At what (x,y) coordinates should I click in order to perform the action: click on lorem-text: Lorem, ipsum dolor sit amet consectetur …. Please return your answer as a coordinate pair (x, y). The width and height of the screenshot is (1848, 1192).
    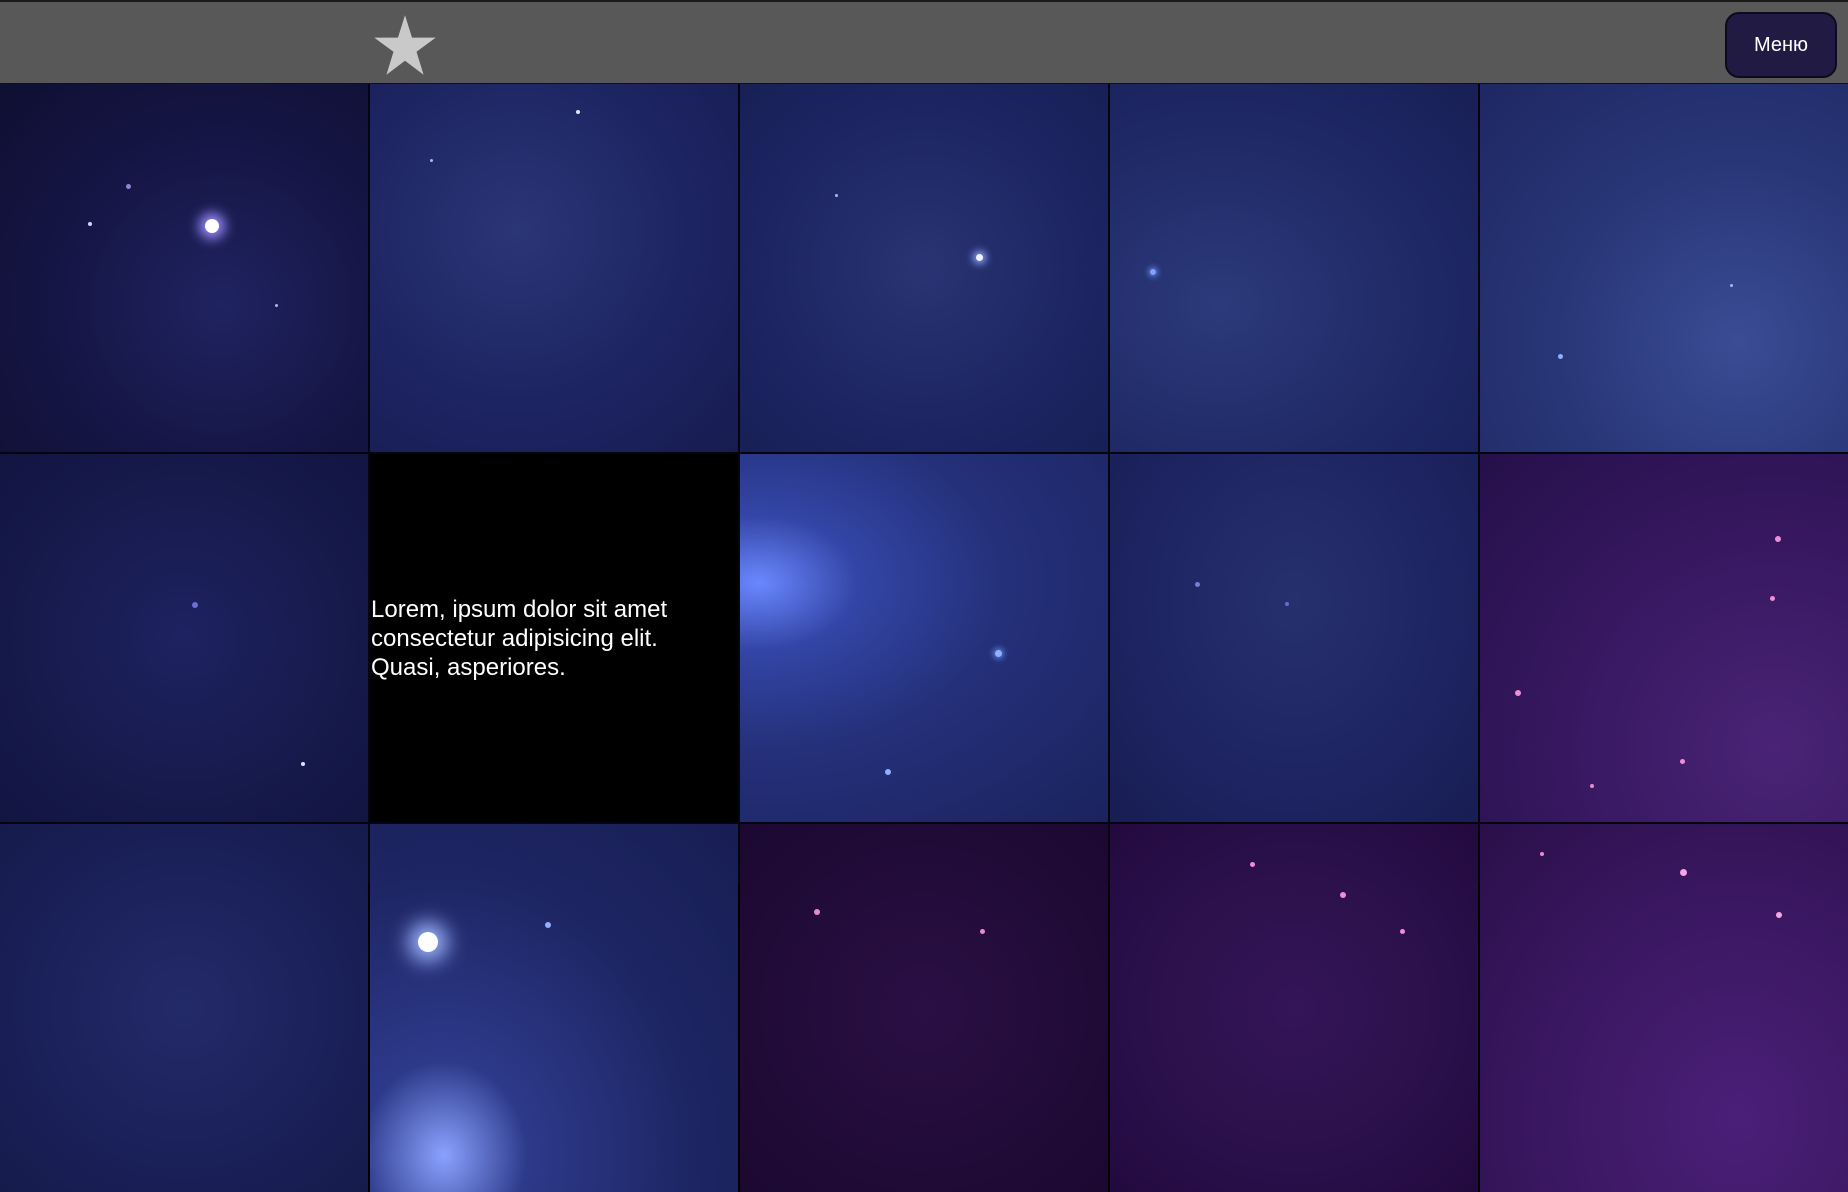
    Looking at the image, I should click on (519, 638).